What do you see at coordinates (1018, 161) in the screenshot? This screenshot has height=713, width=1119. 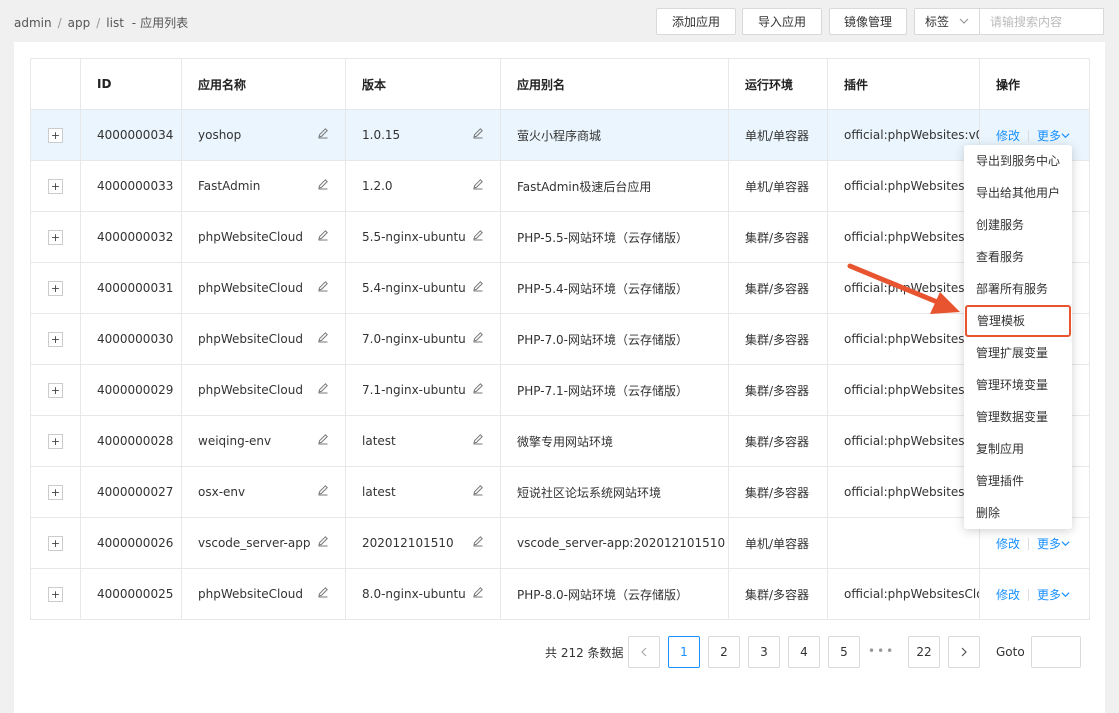 I see `dropdown-item: 导出到服务中心` at bounding box center [1018, 161].